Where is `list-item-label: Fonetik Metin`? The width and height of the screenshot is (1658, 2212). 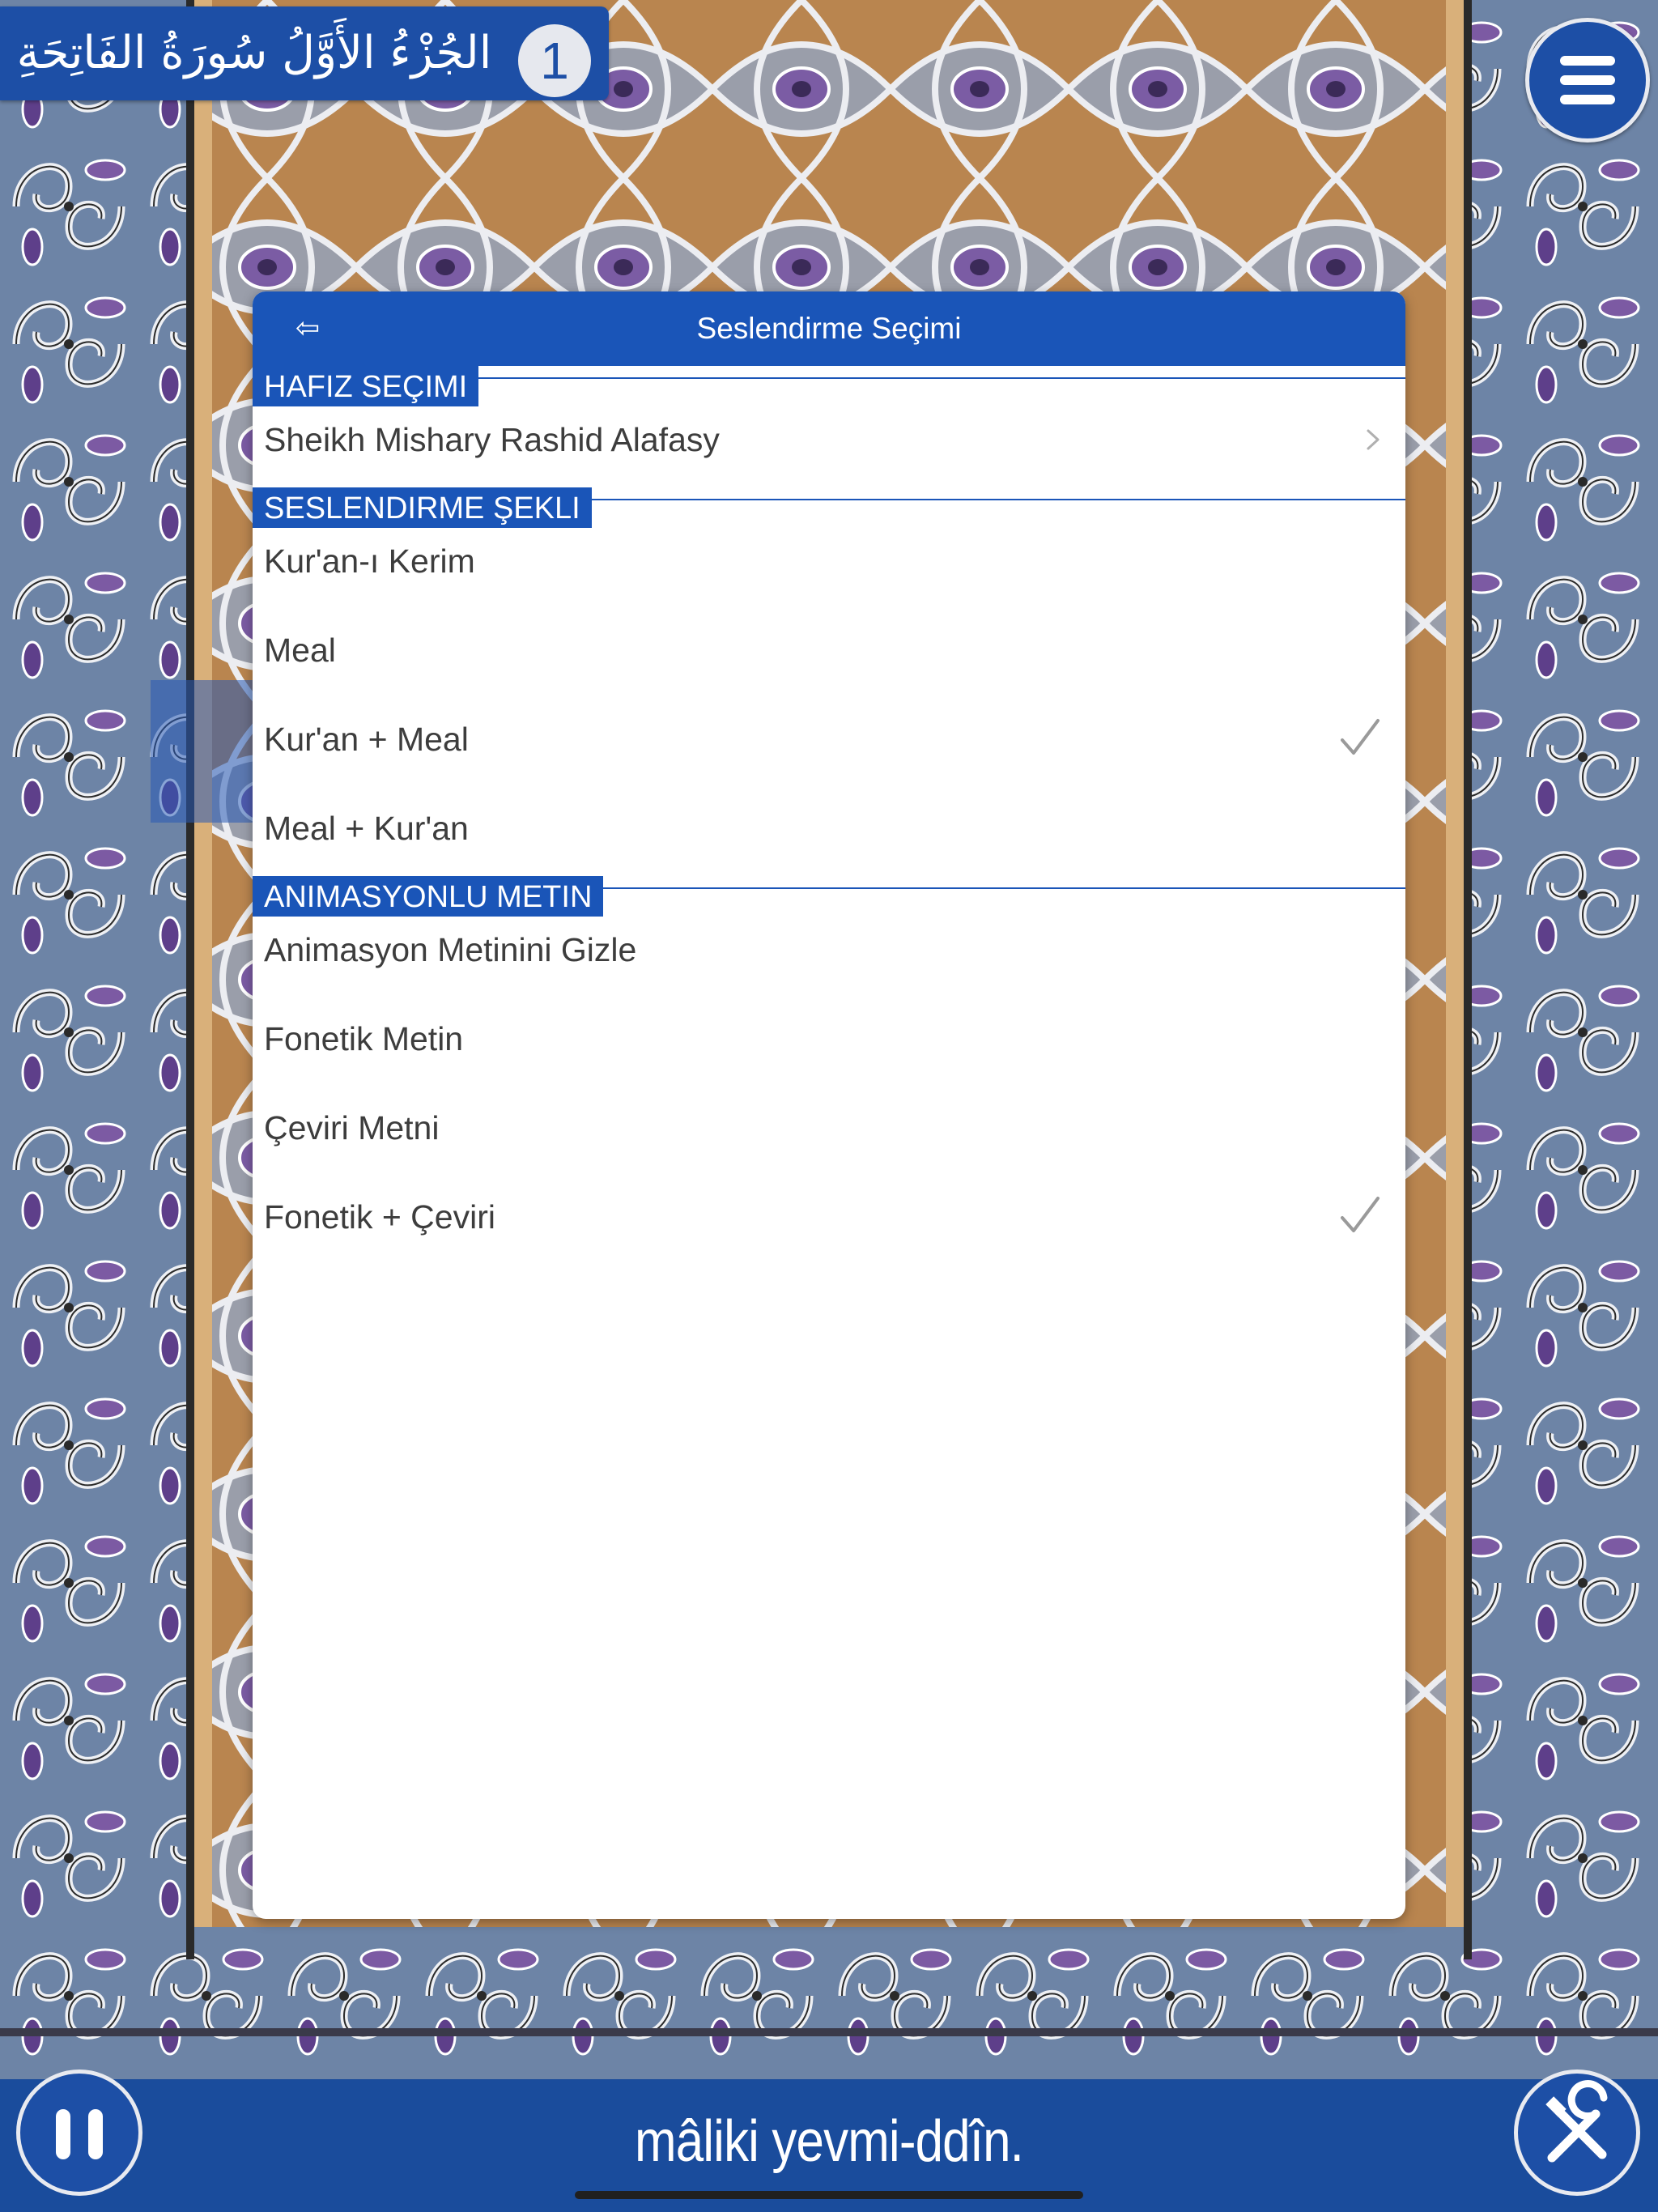 list-item-label: Fonetik Metin is located at coordinates (364, 1038).